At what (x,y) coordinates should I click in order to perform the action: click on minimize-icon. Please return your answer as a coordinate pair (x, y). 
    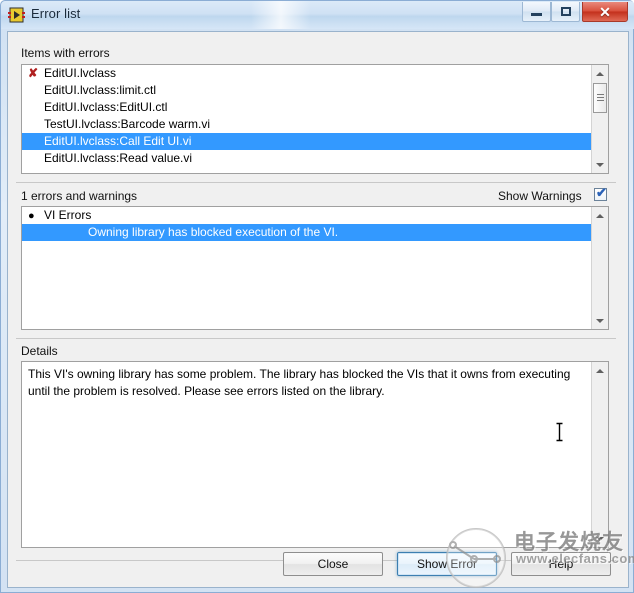
    Looking at the image, I should click on (536, 14).